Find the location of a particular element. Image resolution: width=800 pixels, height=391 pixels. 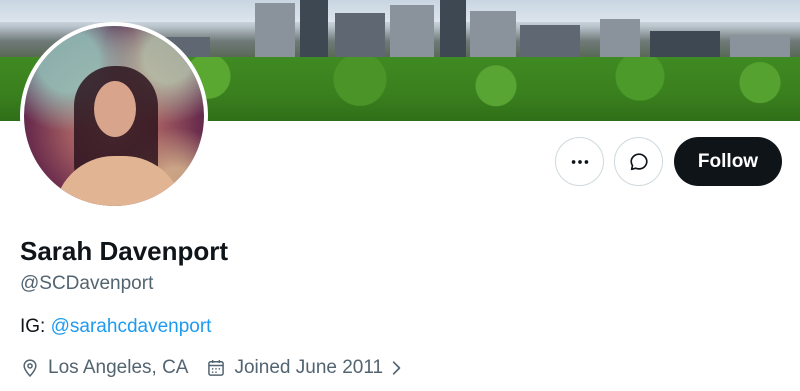

message-icon is located at coordinates (638, 161).